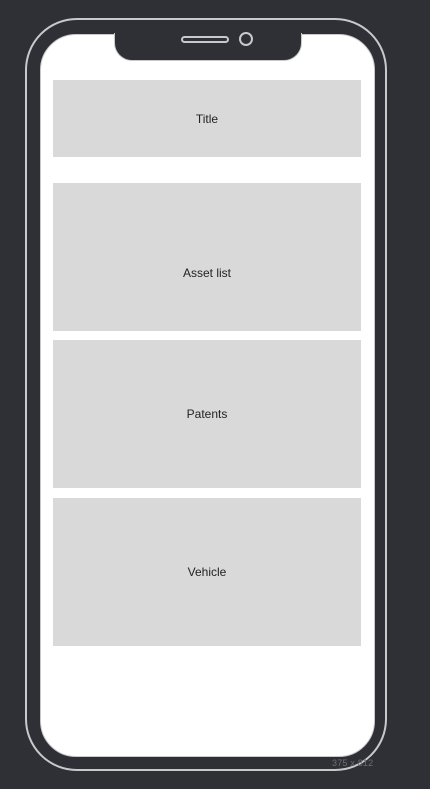 The width and height of the screenshot is (430, 789). I want to click on device-size-label: 375 x 812, so click(353, 763).